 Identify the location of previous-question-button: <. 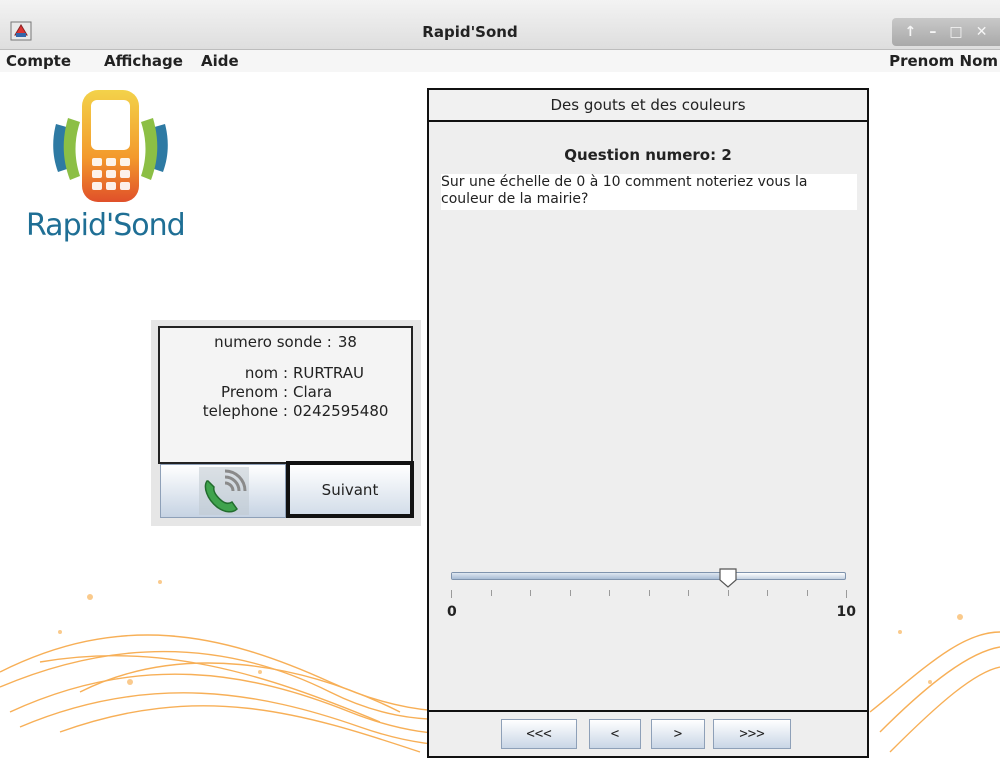
(615, 734).